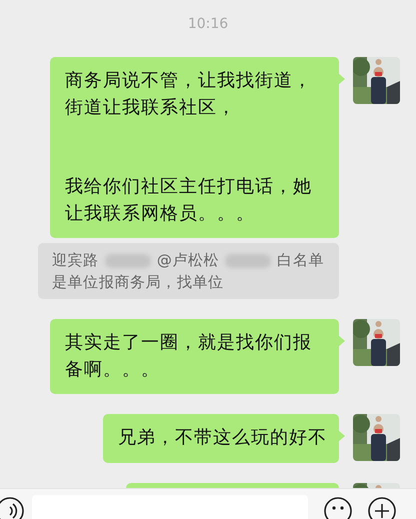  I want to click on message-text: 商务局说不管，让我找街道，街道让我联系社区，, so click(189, 94).